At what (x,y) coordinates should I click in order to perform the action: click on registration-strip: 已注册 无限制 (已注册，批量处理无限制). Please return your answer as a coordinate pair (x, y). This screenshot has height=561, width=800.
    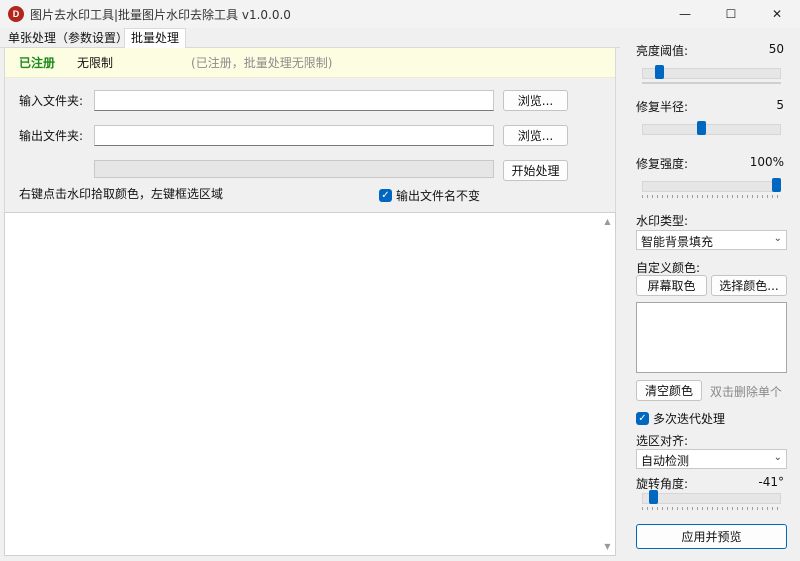
    Looking at the image, I should click on (310, 63).